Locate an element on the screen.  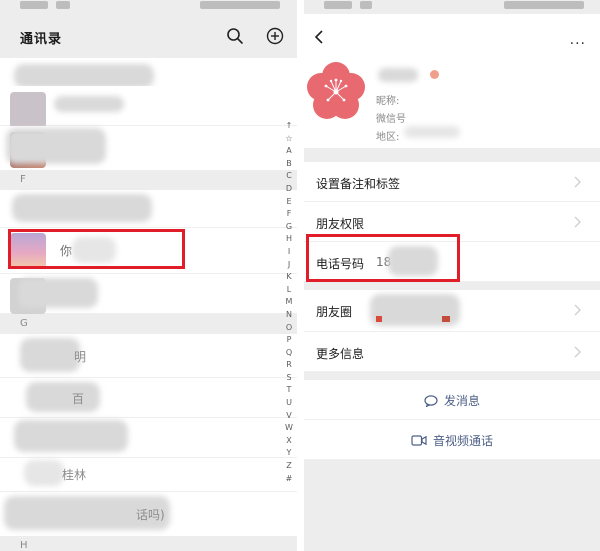
nickname-label: 昵称: is located at coordinates (388, 101).